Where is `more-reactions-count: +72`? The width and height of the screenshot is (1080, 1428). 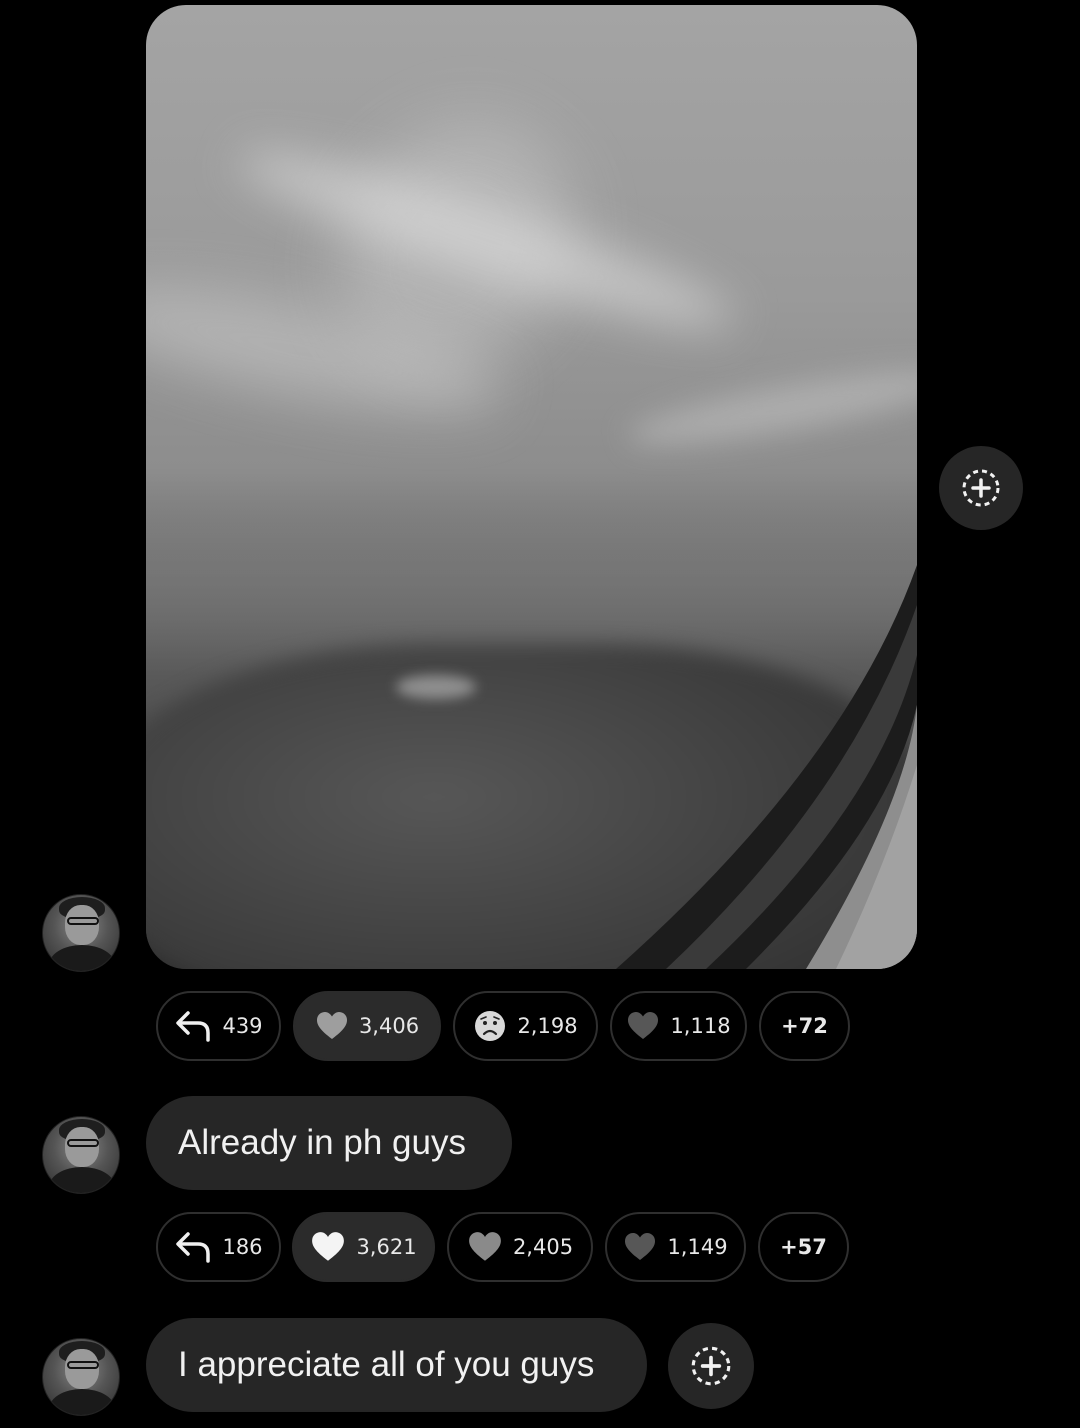 more-reactions-count: +72 is located at coordinates (804, 1026).